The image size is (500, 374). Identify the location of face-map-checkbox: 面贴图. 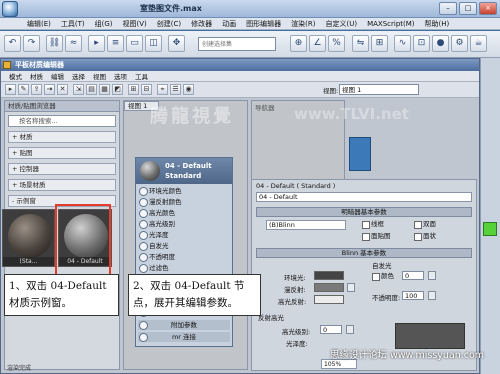
(376, 236).